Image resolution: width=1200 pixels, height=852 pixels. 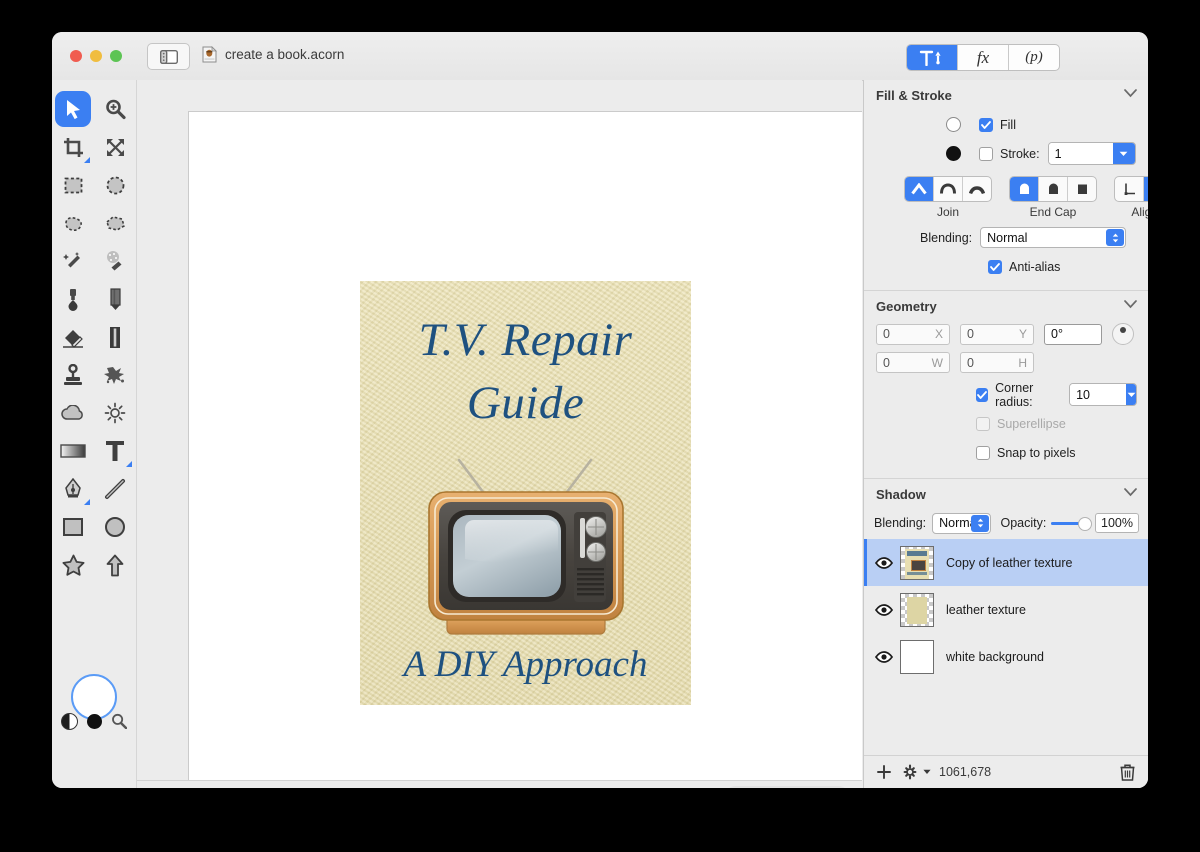 I want to click on shadow-opacity-input: 100%, so click(x=1117, y=523).